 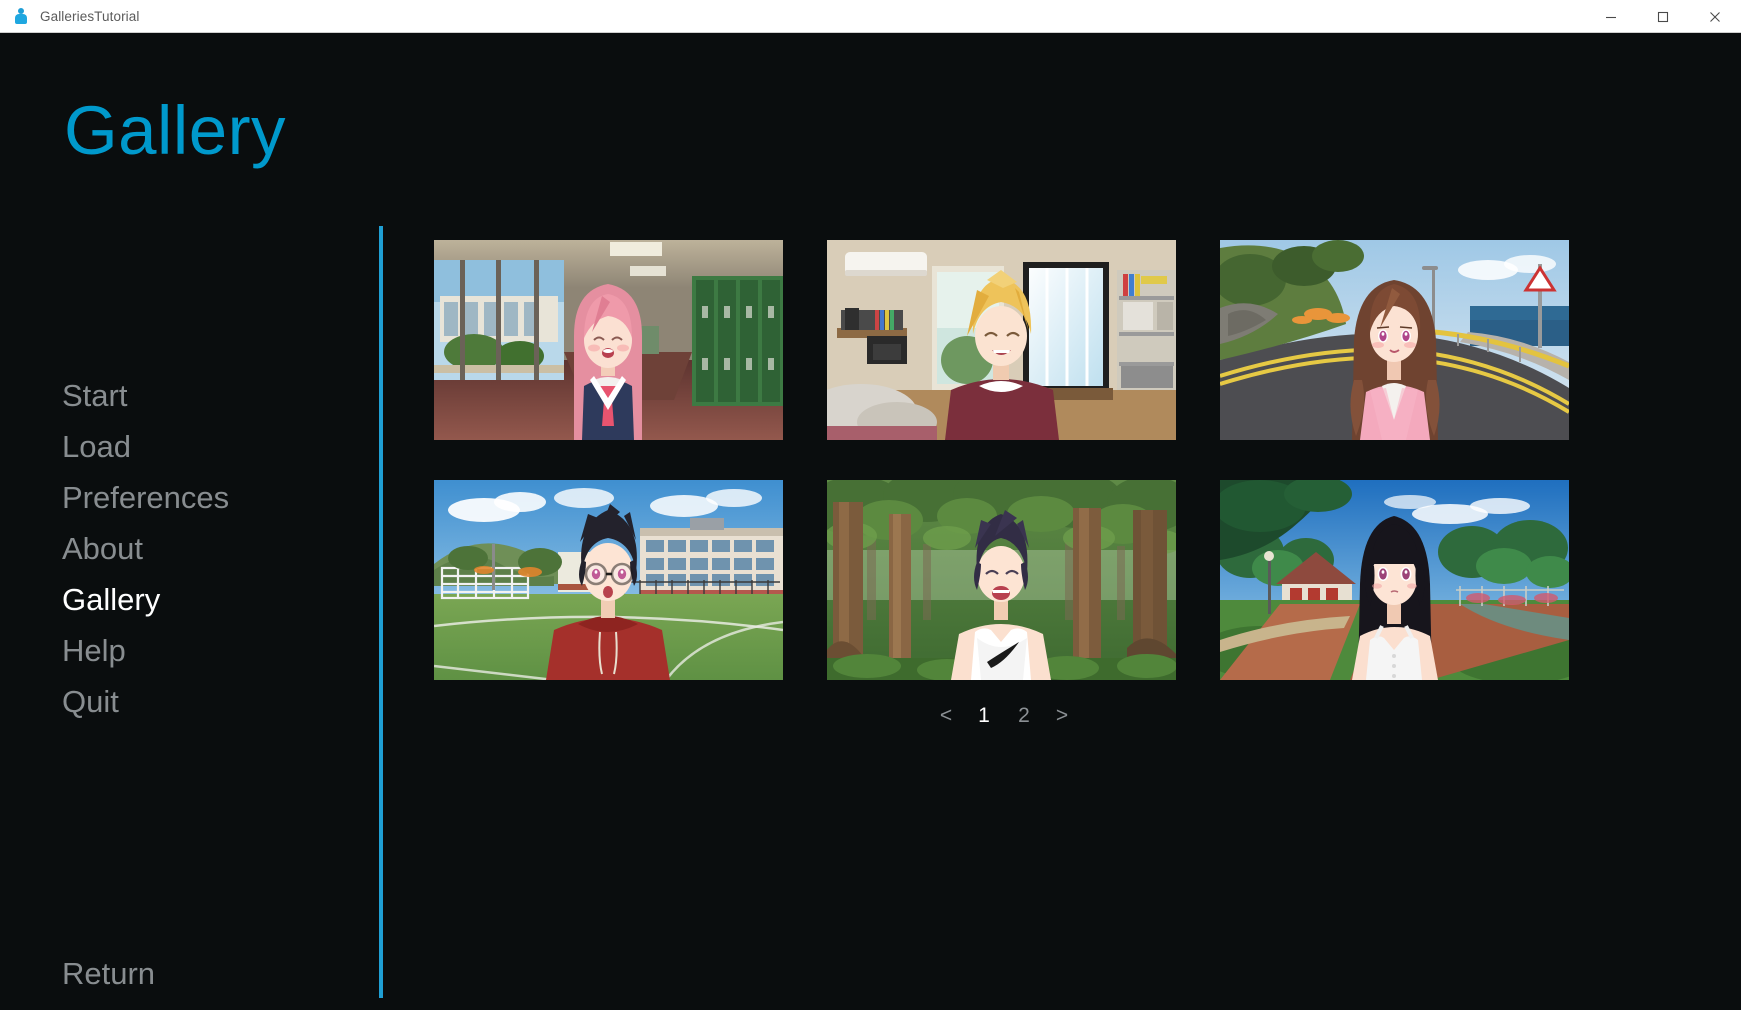 I want to click on thumbnail-art-park-black-hair-girl, so click(x=1394, y=580).